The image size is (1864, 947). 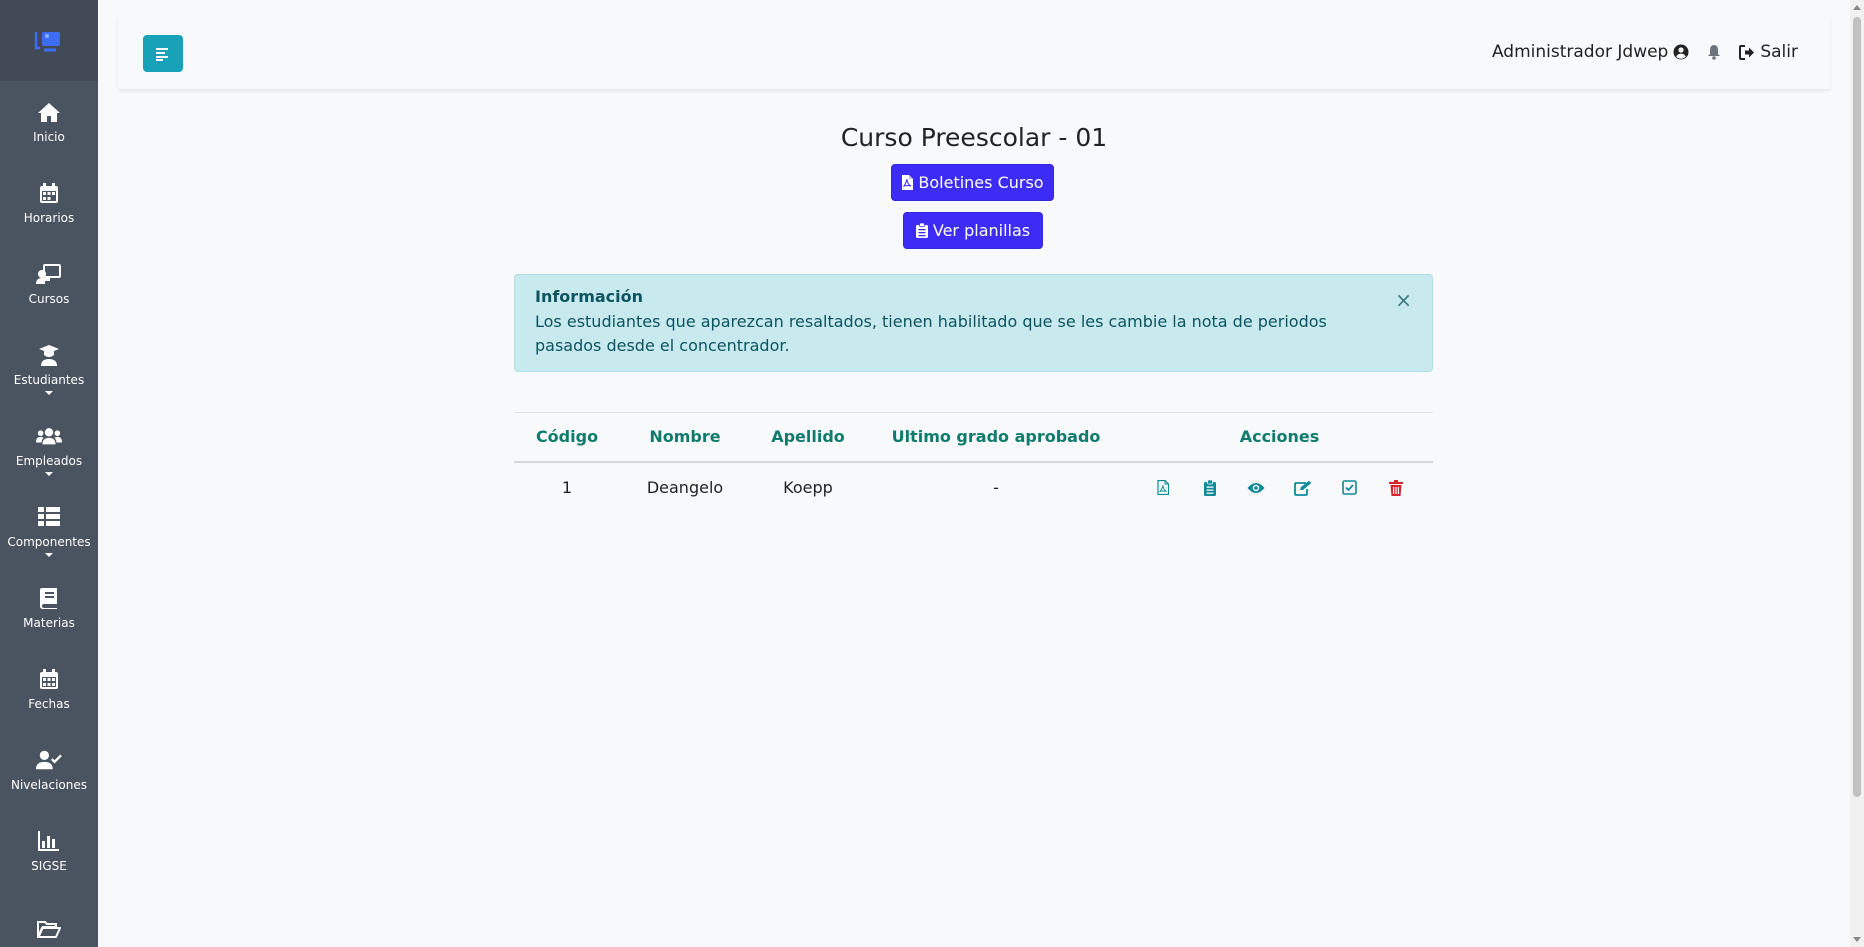 What do you see at coordinates (49, 866) in the screenshot?
I see `sidebar-item-label: SIGSE` at bounding box center [49, 866].